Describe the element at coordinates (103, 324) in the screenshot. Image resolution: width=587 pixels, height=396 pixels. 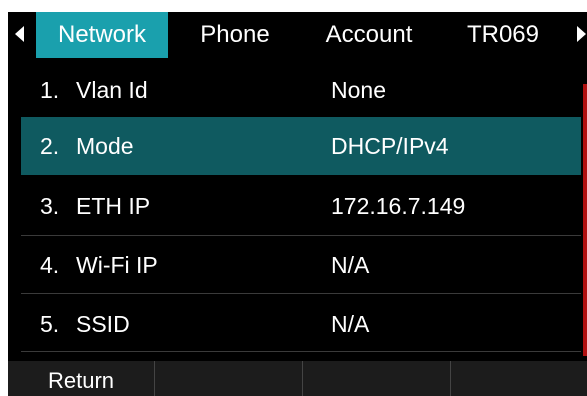
I see `row-label: SSID` at that location.